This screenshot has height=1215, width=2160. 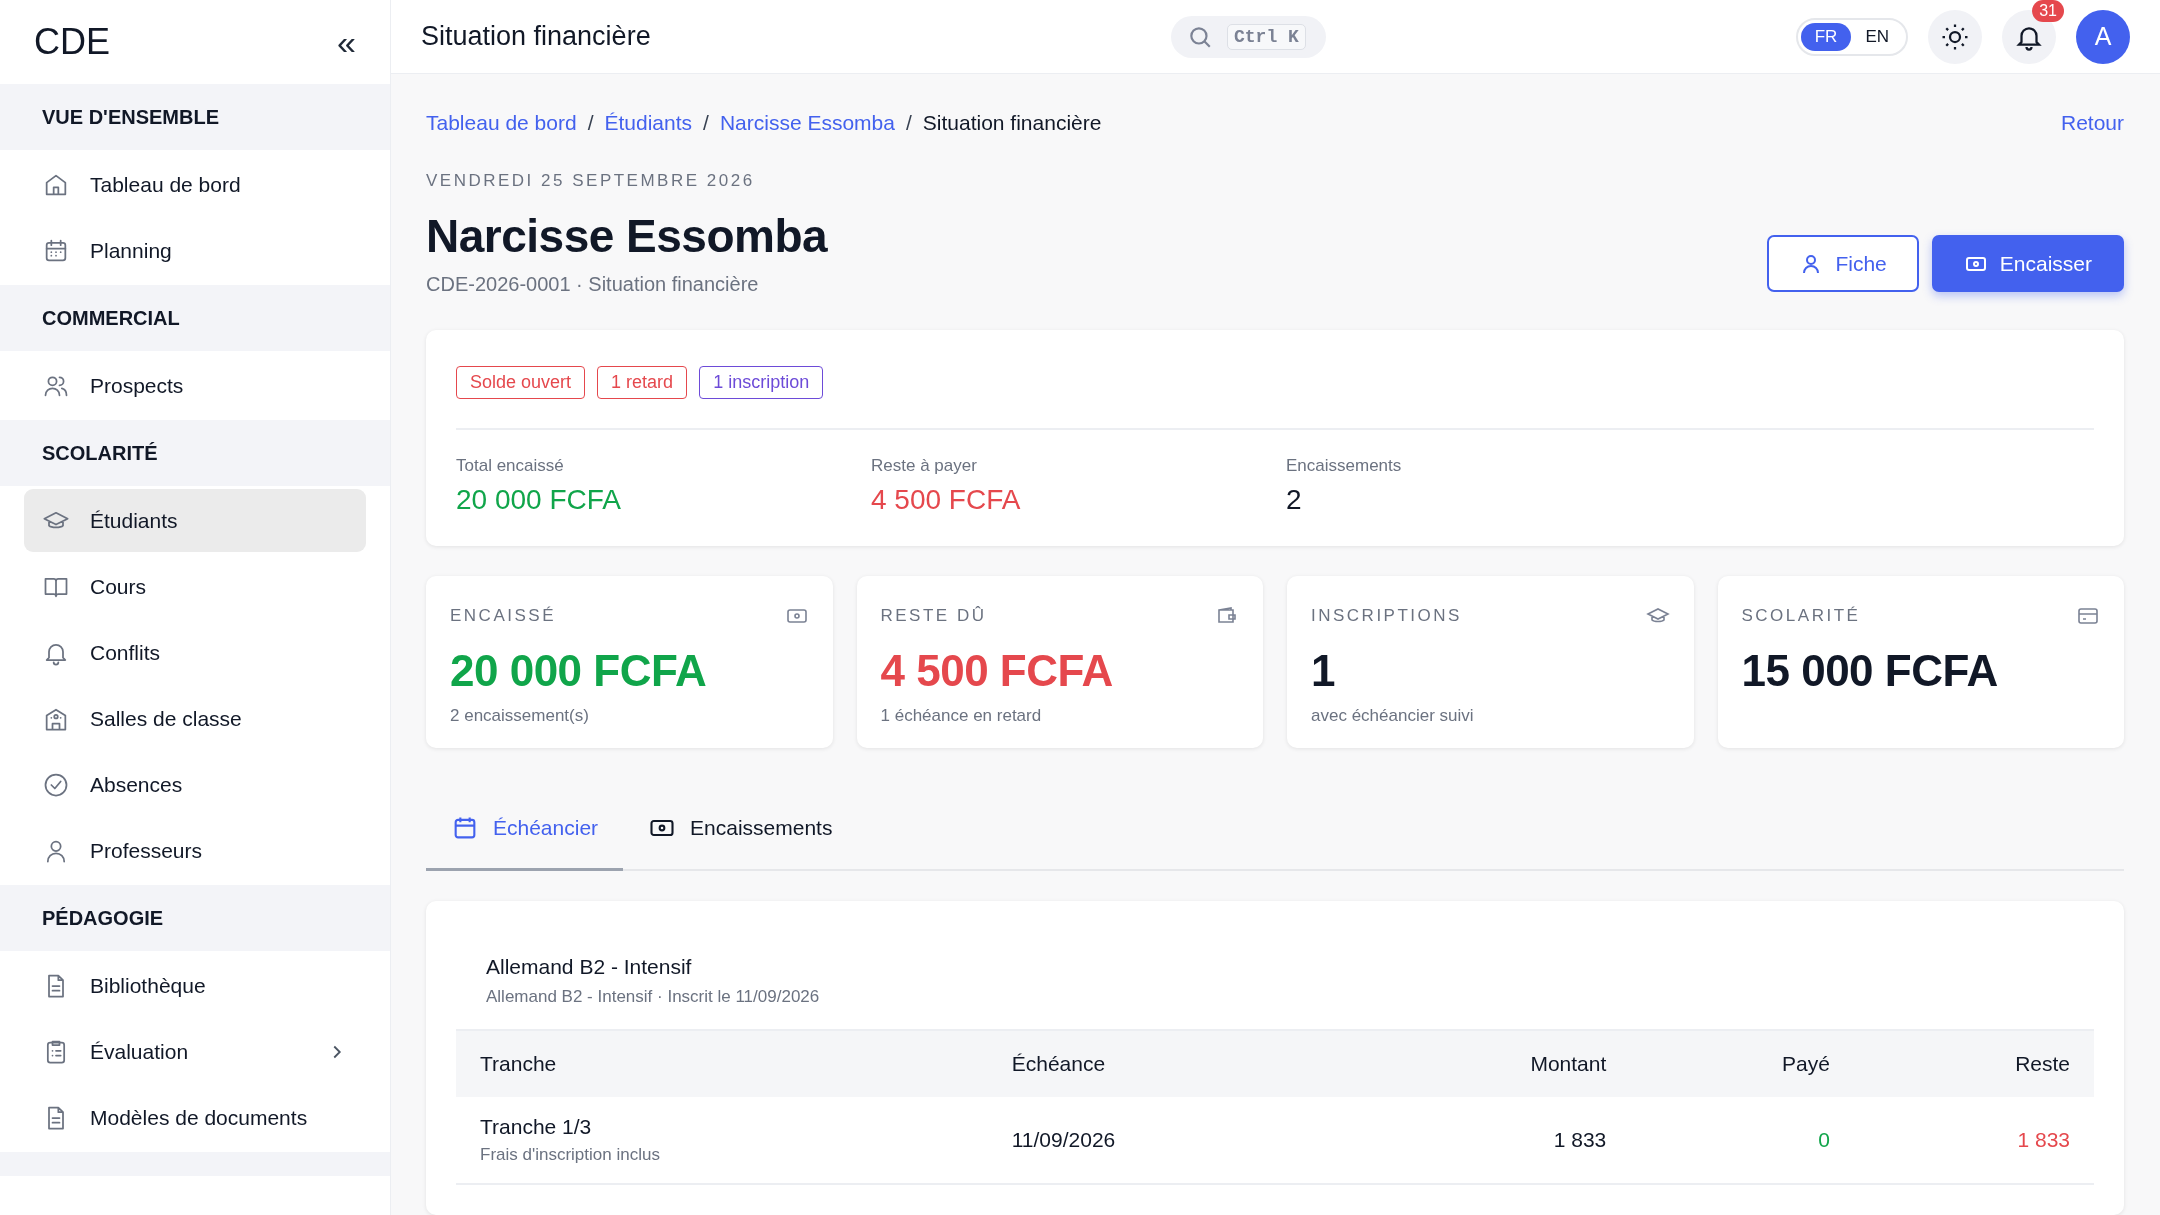 I want to click on column-header: Montant, so click(x=1486, y=1063).